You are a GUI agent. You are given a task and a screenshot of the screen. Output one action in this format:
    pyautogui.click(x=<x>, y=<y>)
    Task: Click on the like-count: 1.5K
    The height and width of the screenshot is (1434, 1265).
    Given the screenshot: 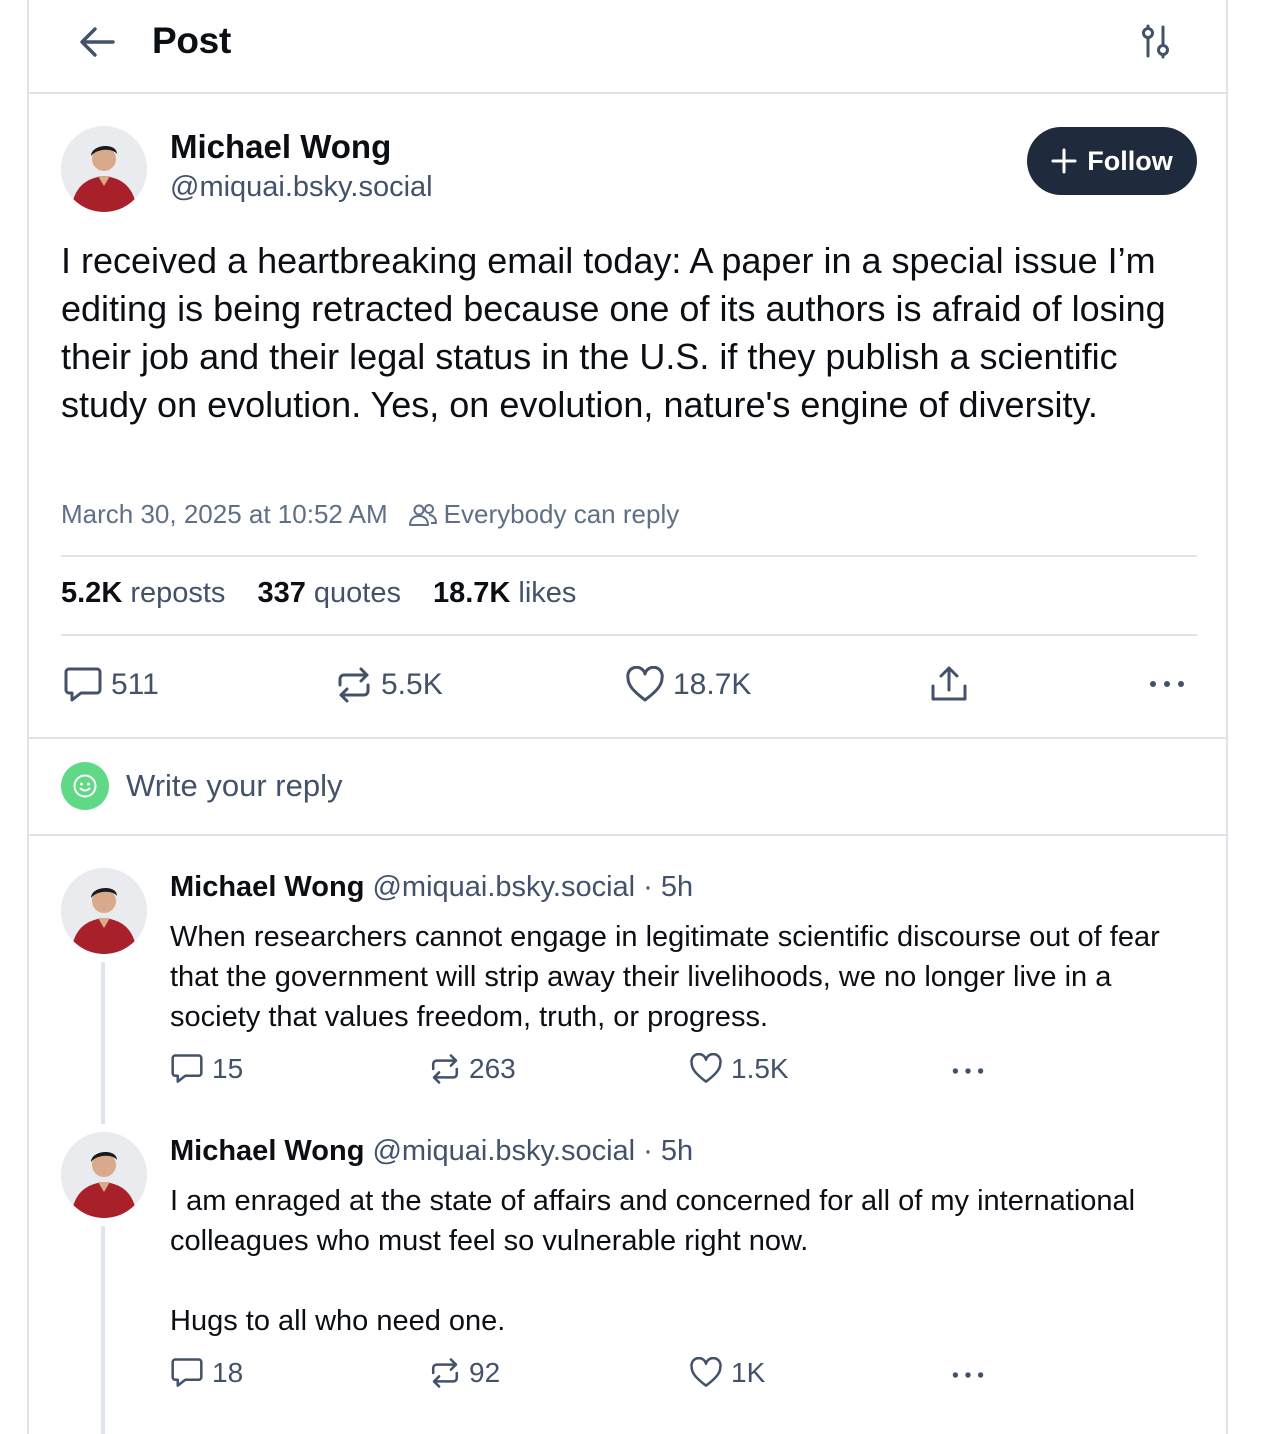 What is the action you would take?
    pyautogui.click(x=760, y=1068)
    